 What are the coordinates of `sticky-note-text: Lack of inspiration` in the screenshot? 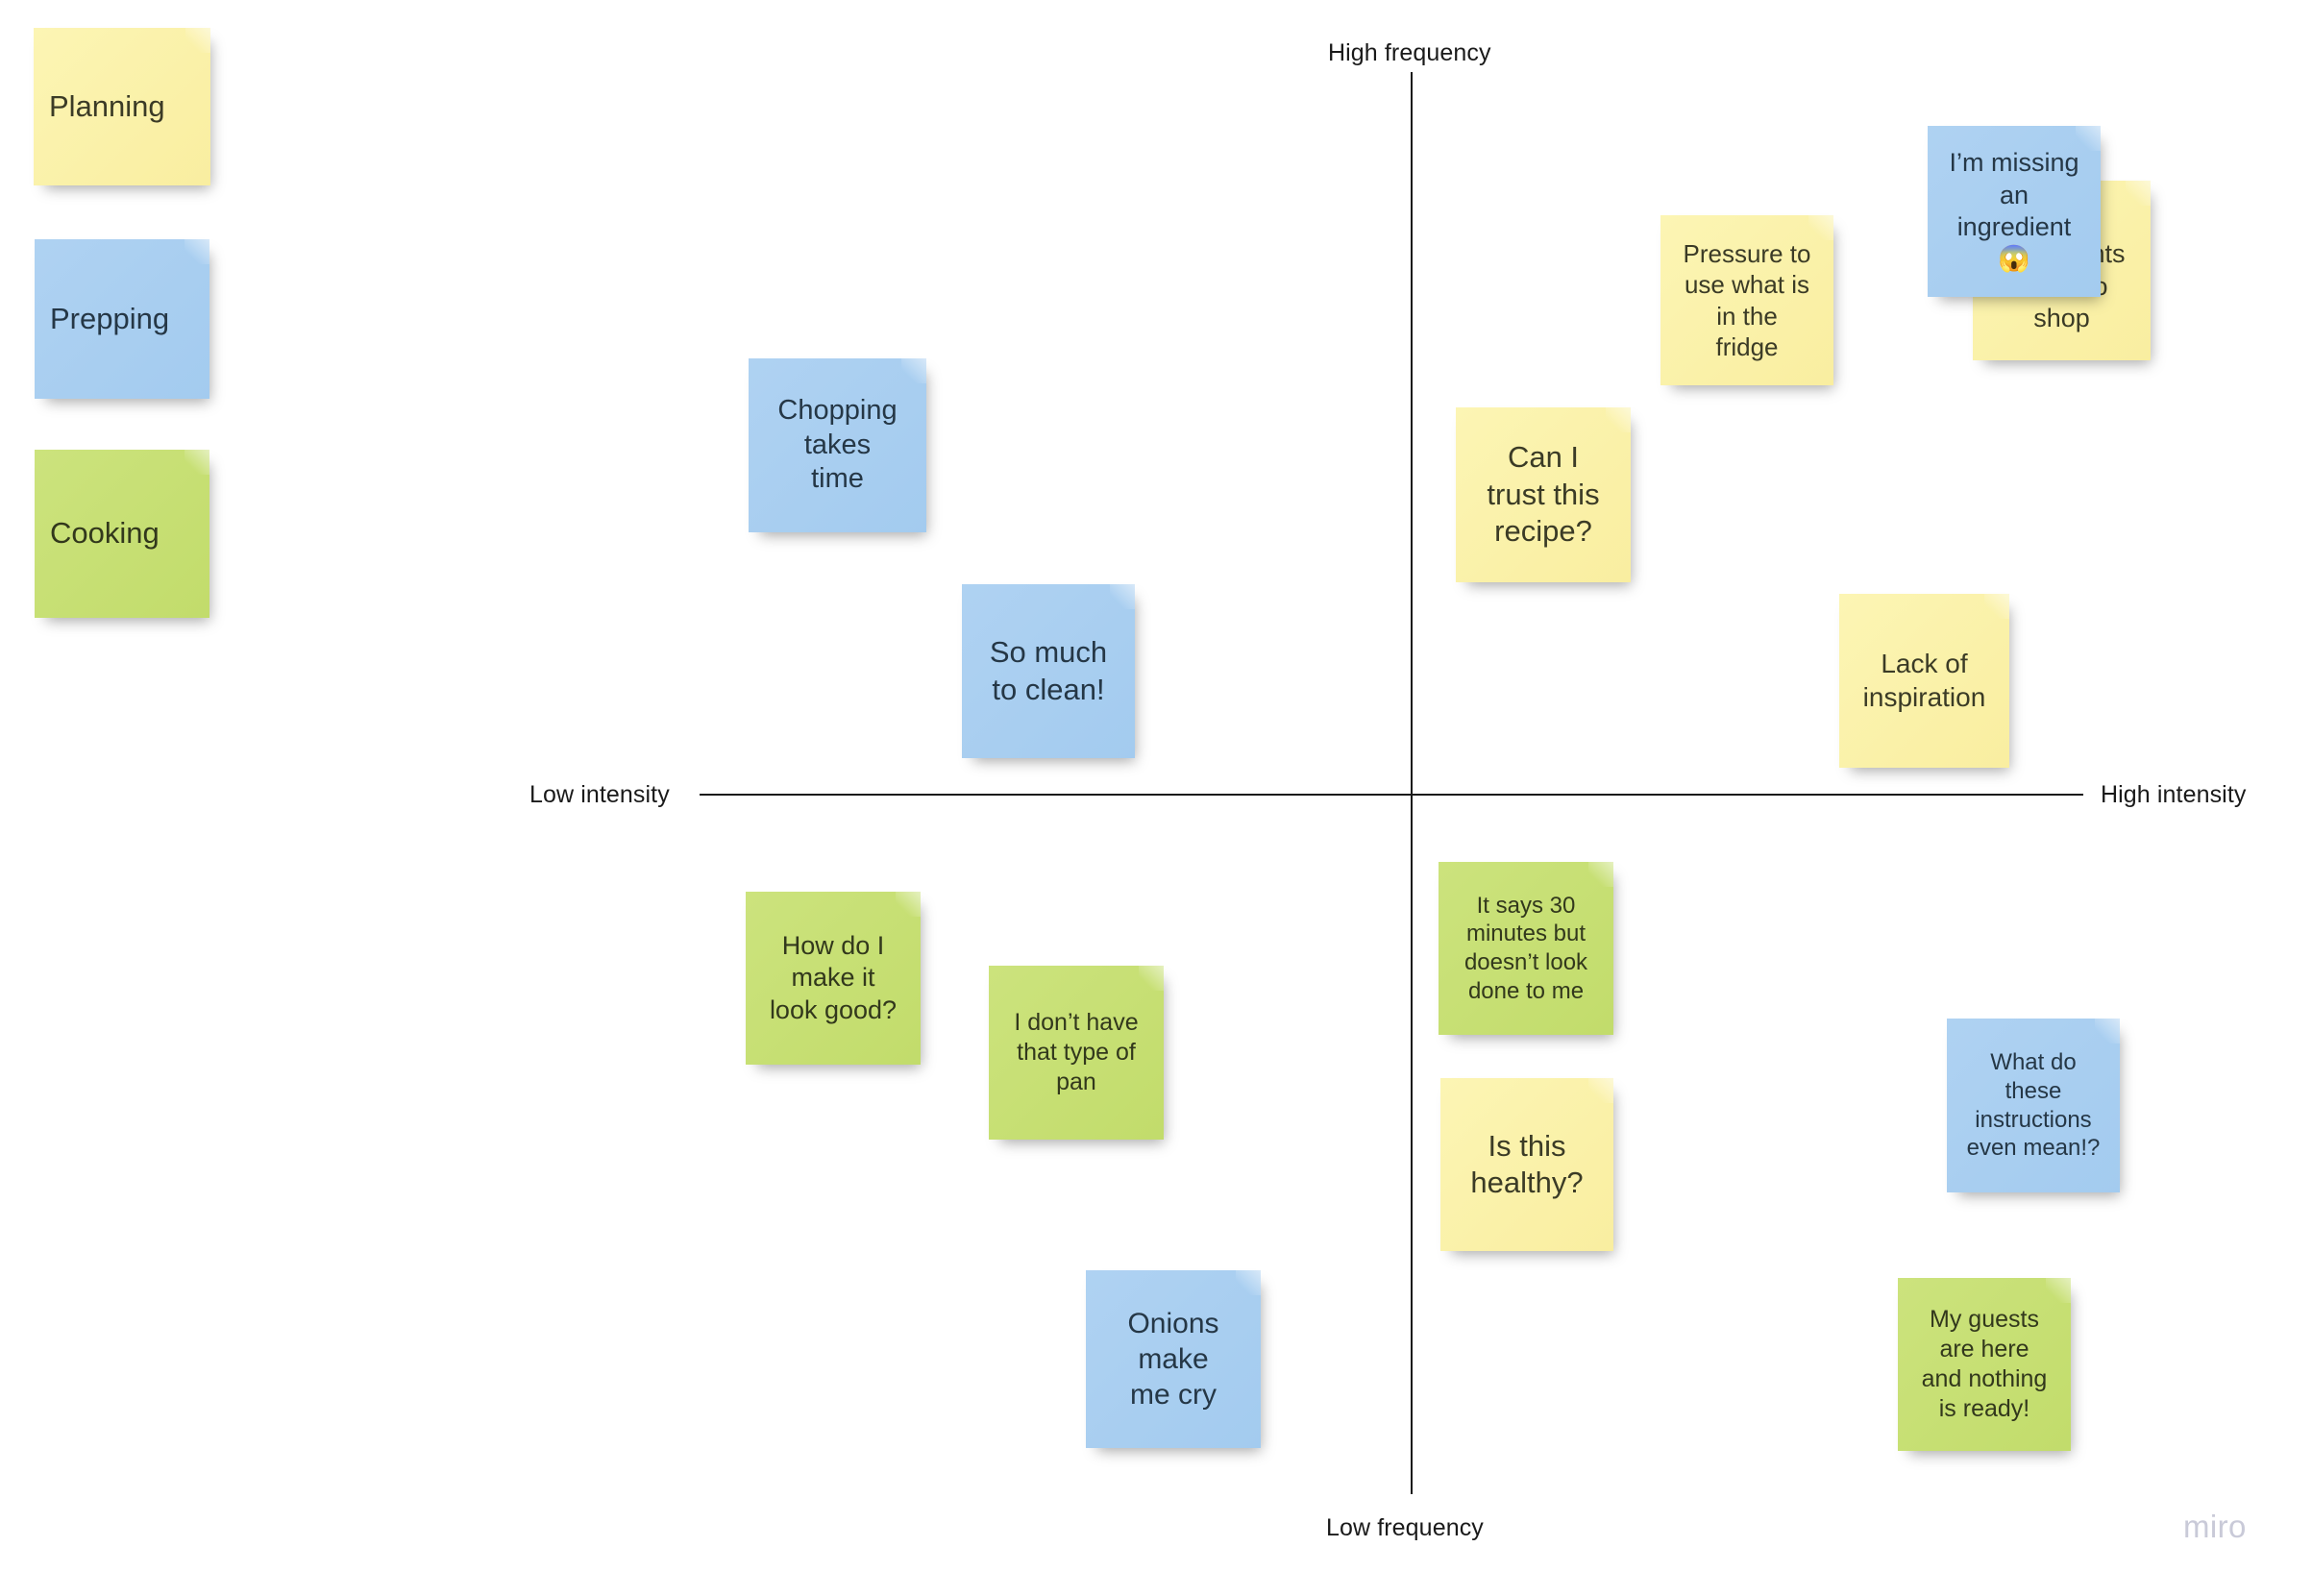 It's located at (1924, 680).